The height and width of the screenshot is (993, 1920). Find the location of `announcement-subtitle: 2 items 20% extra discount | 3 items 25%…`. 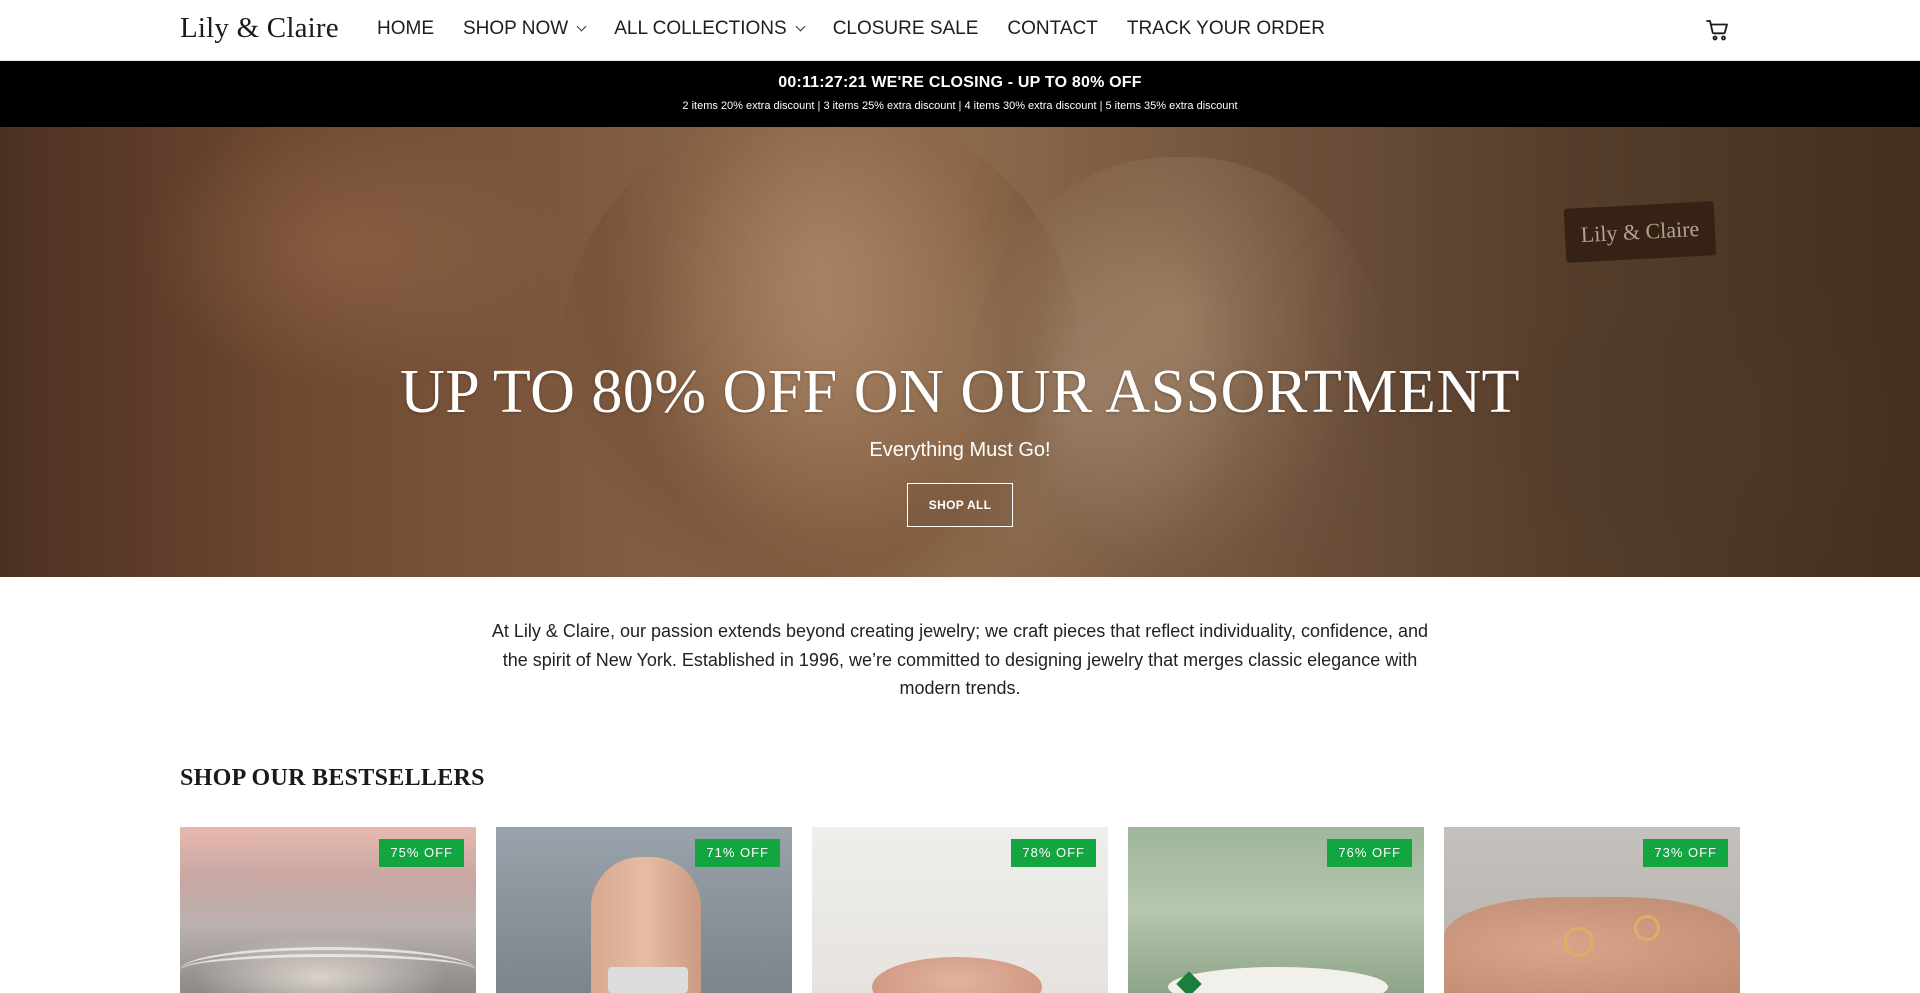

announcement-subtitle: 2 items 20% extra discount | 3 items 25%… is located at coordinates (960, 106).